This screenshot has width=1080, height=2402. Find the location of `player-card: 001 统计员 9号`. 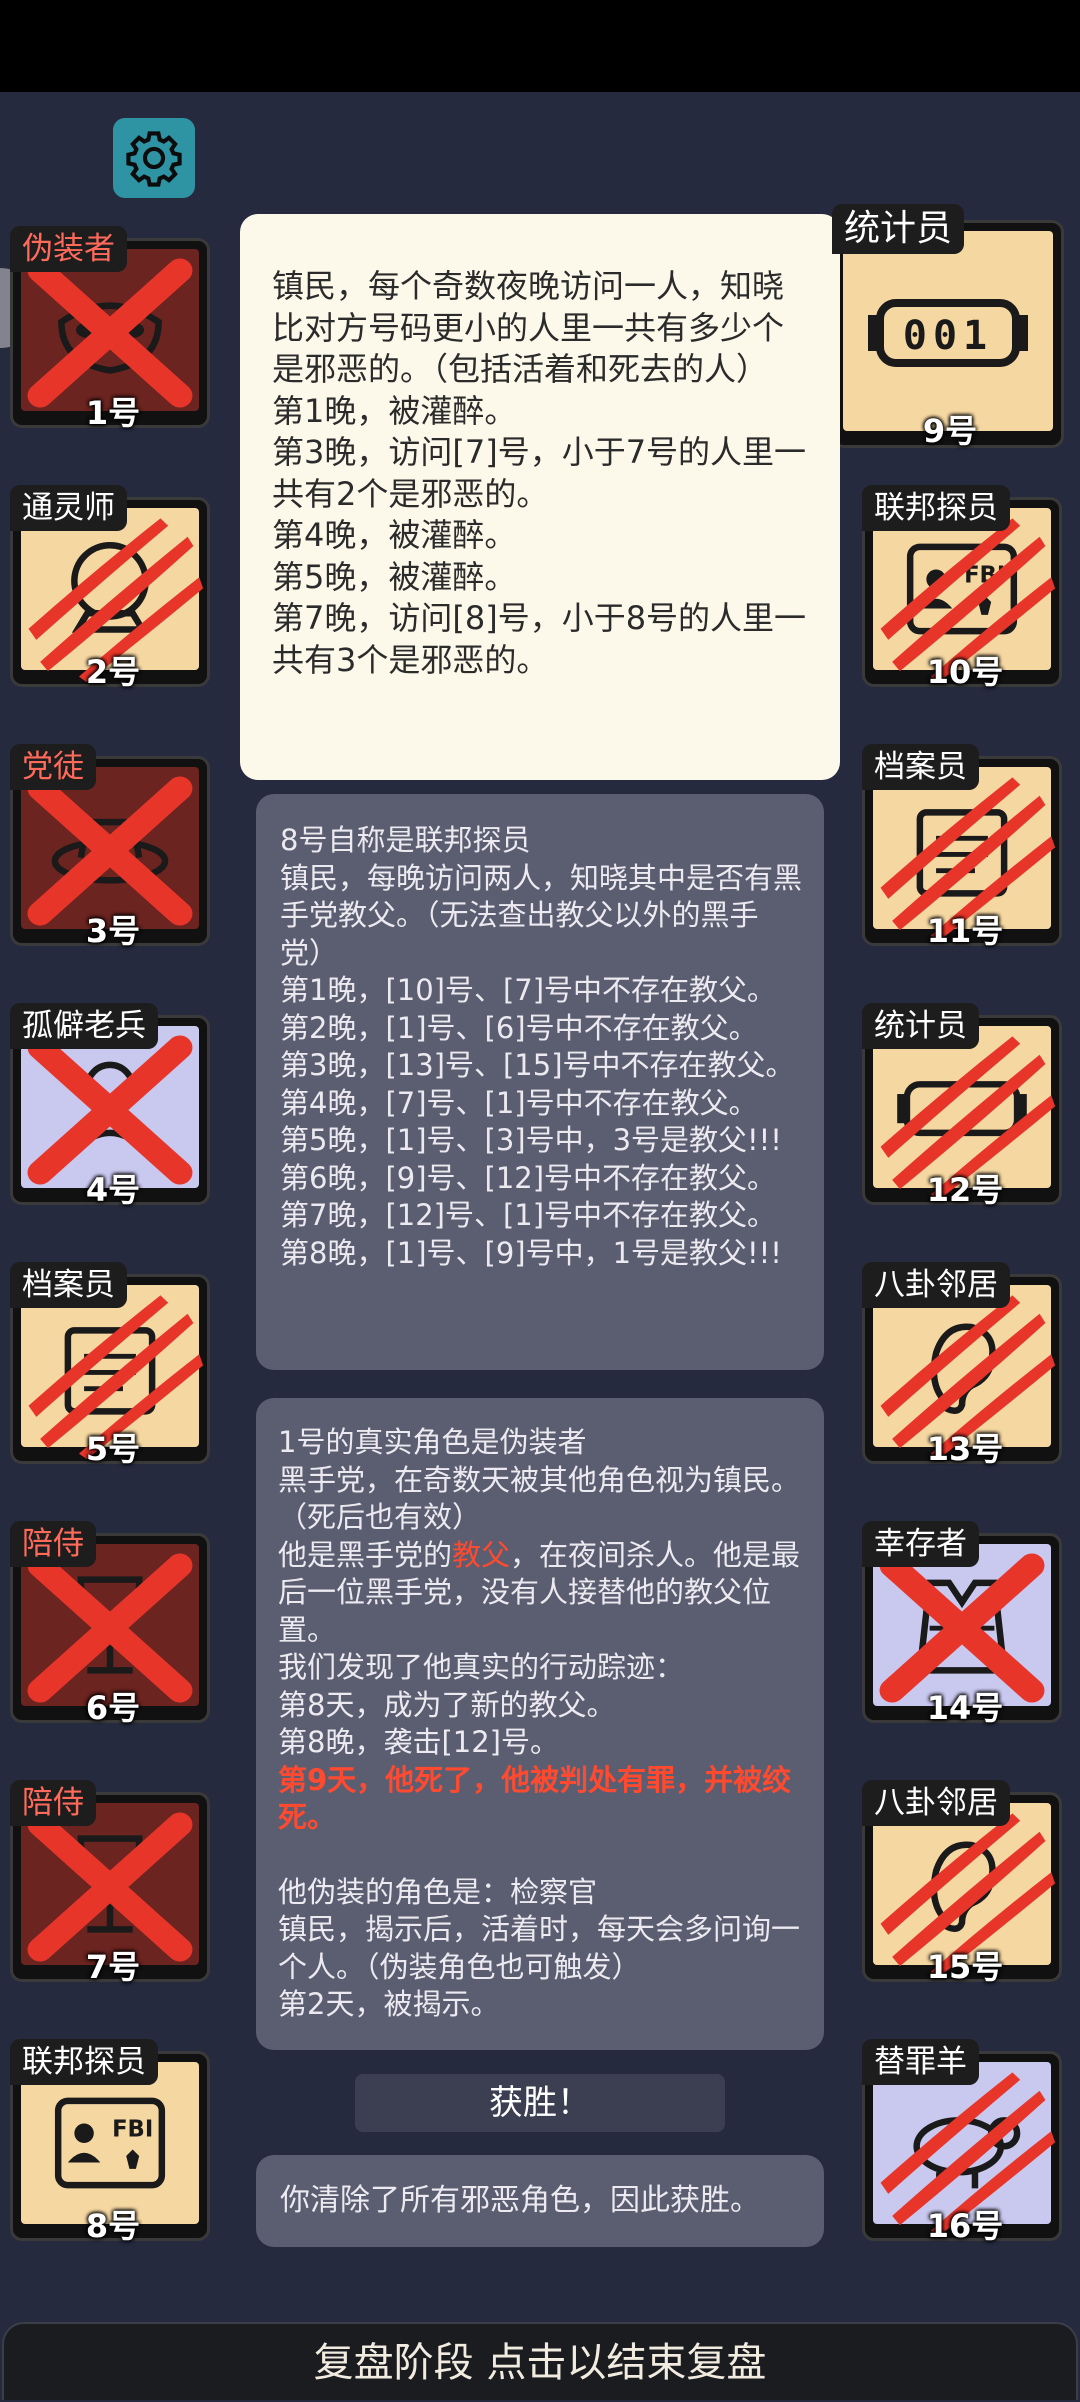

player-card: 001 统计员 9号 is located at coordinates (950, 327).